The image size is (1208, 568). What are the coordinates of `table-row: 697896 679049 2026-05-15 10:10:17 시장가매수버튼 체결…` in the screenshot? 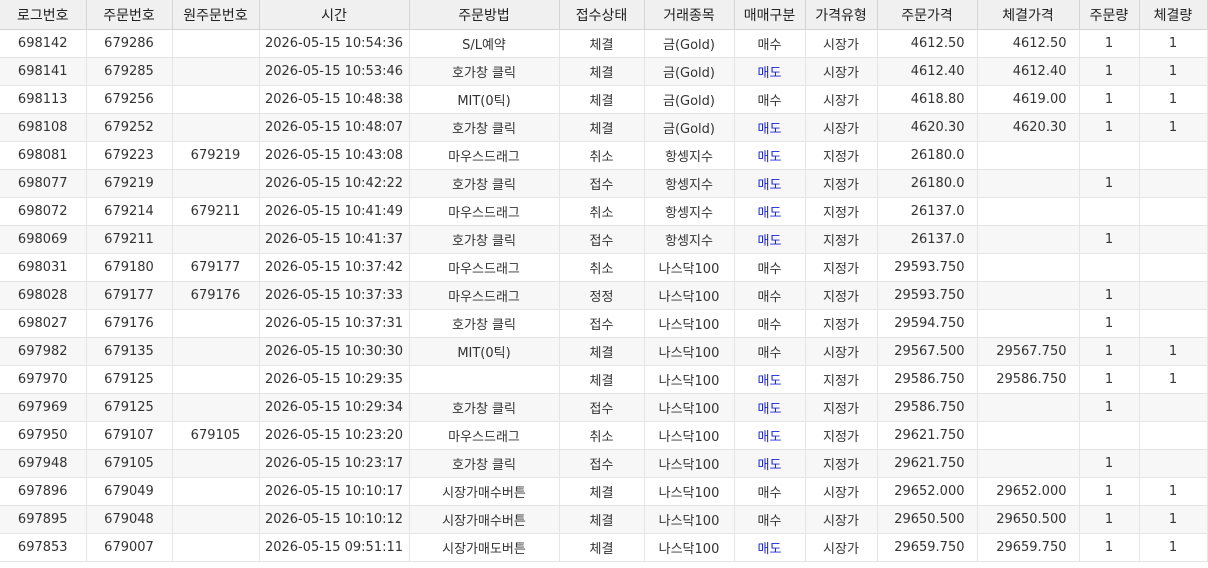 It's located at (604, 491).